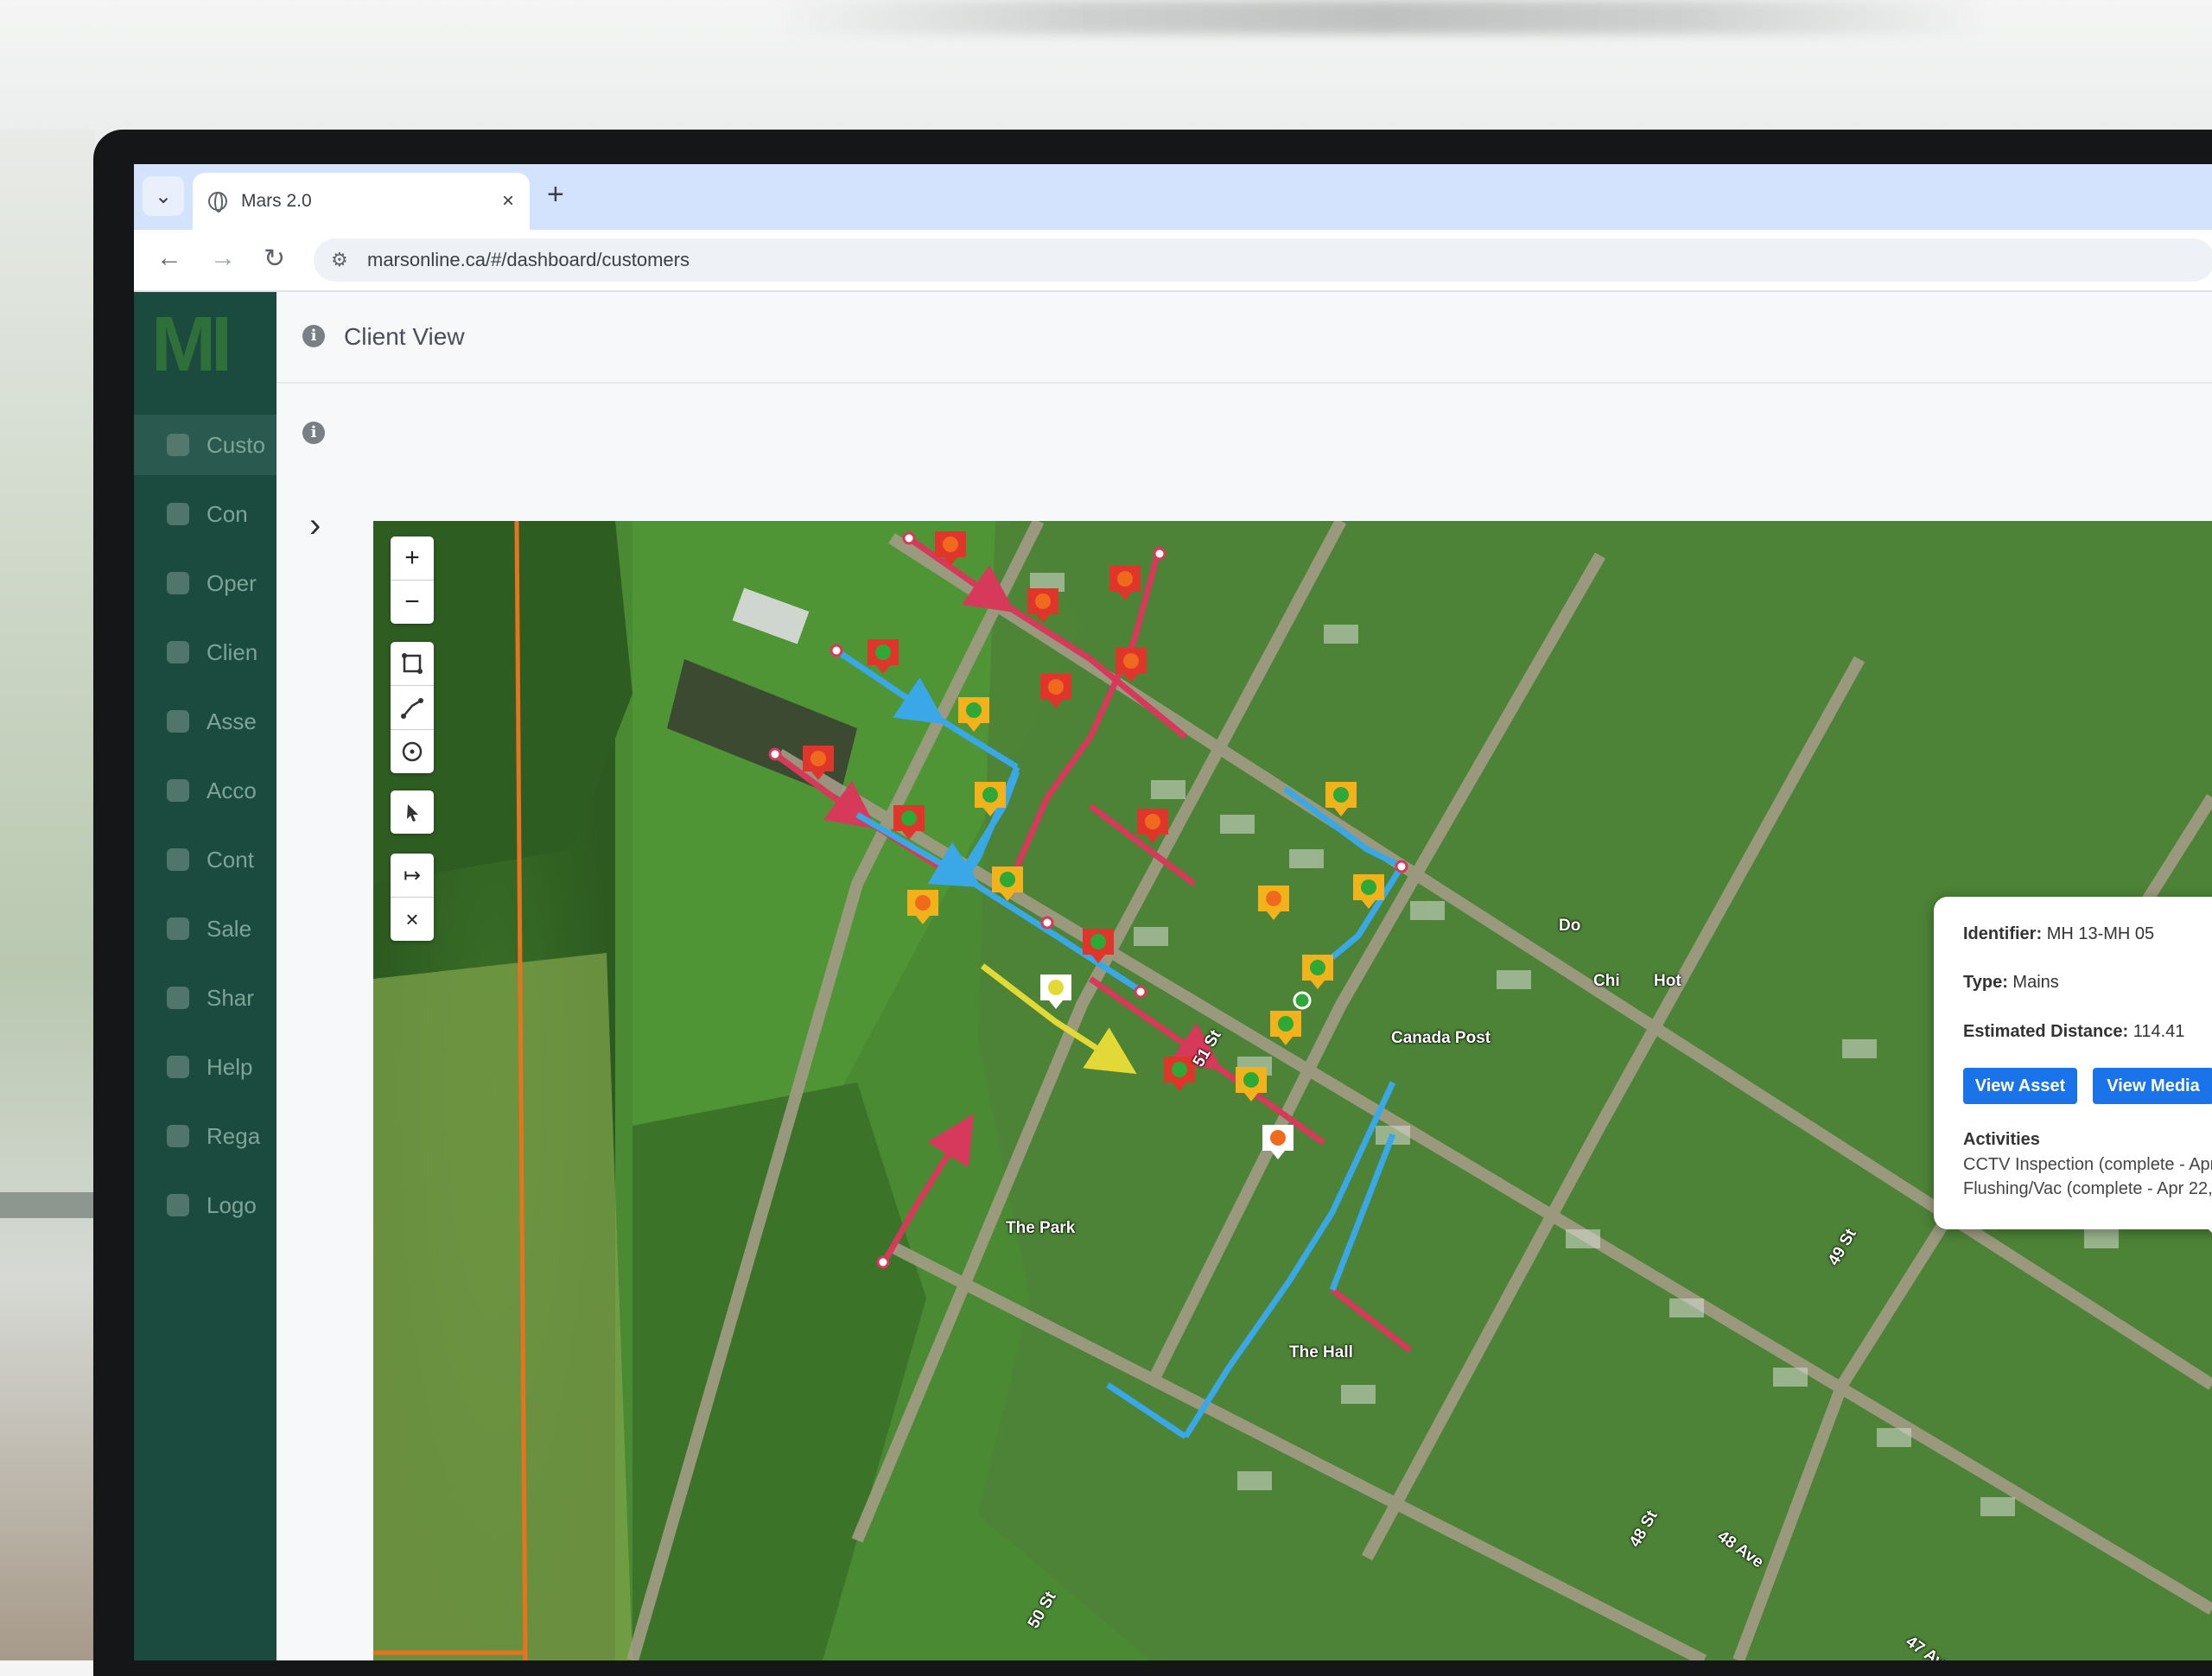  What do you see at coordinates (169, 258) in the screenshot?
I see `back-icon: ←` at bounding box center [169, 258].